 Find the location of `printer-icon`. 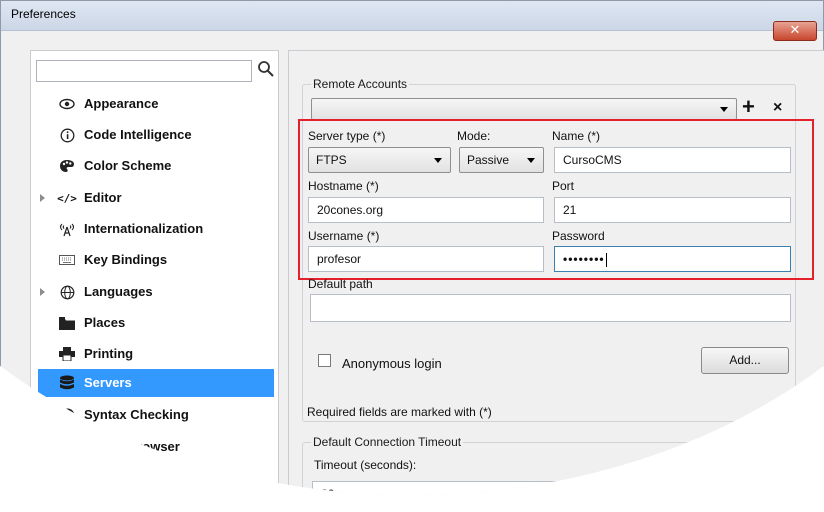

printer-icon is located at coordinates (67, 354).